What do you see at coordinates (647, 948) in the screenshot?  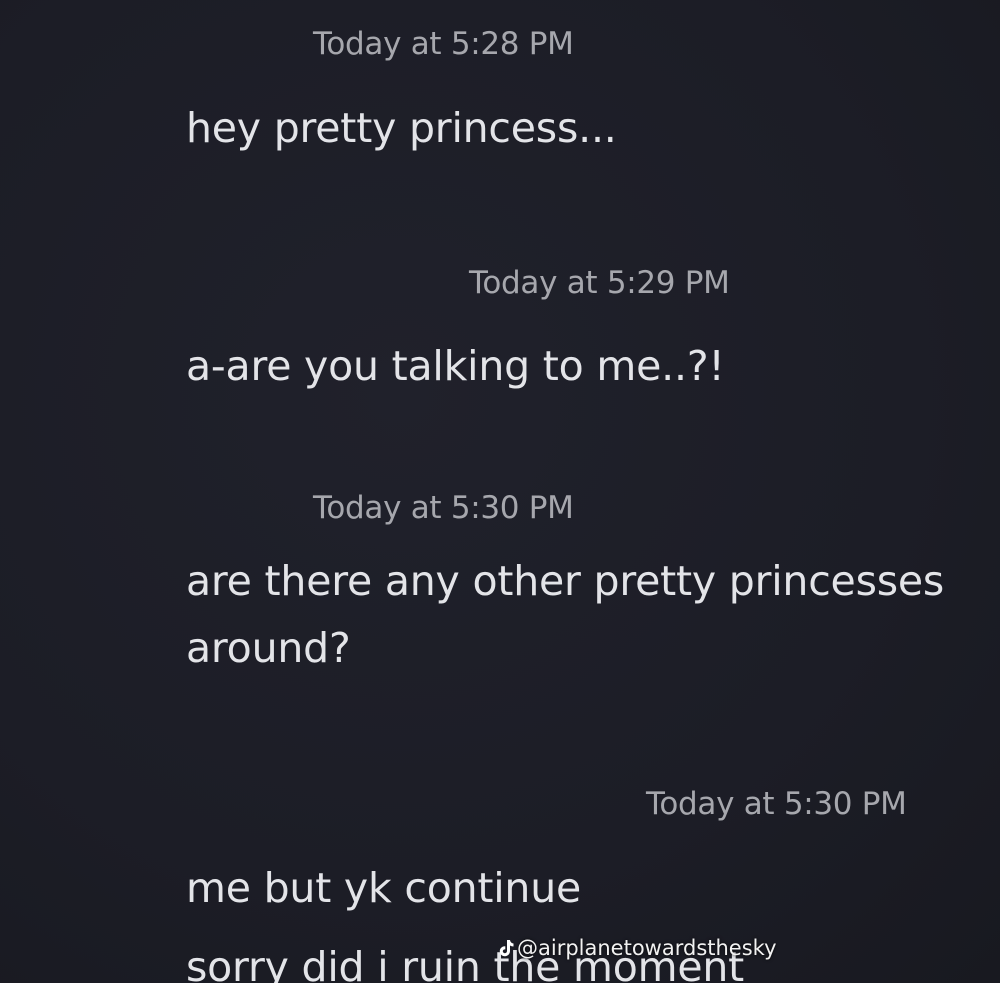 I see `watermark-handle: @airplanetowardsthesky` at bounding box center [647, 948].